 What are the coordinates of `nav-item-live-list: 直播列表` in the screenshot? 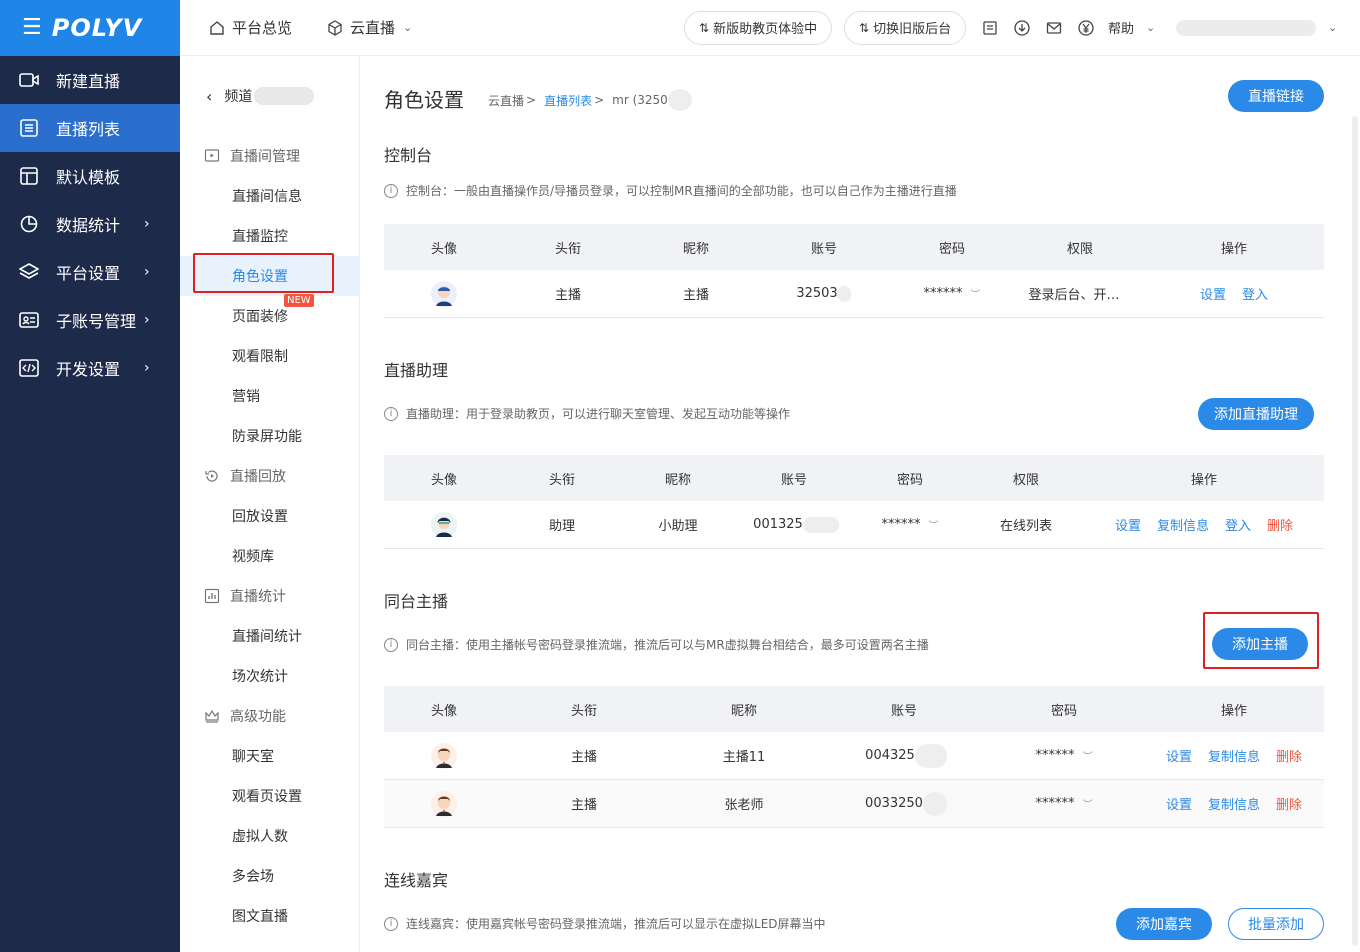 It's located at (90, 128).